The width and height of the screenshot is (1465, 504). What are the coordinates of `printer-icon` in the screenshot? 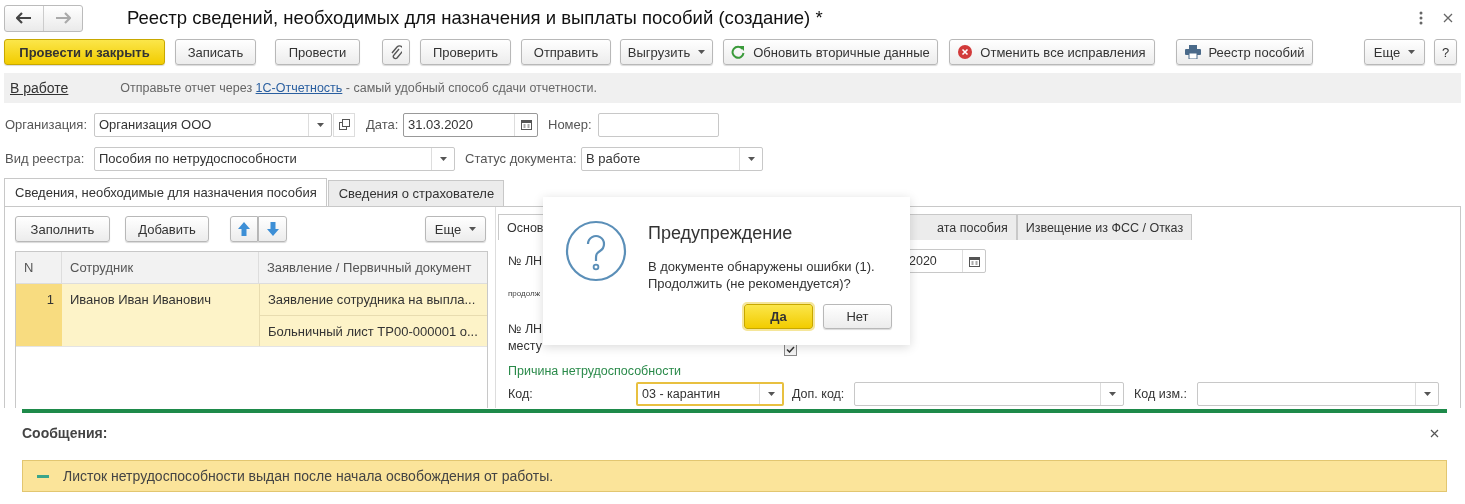 It's located at (1192, 52).